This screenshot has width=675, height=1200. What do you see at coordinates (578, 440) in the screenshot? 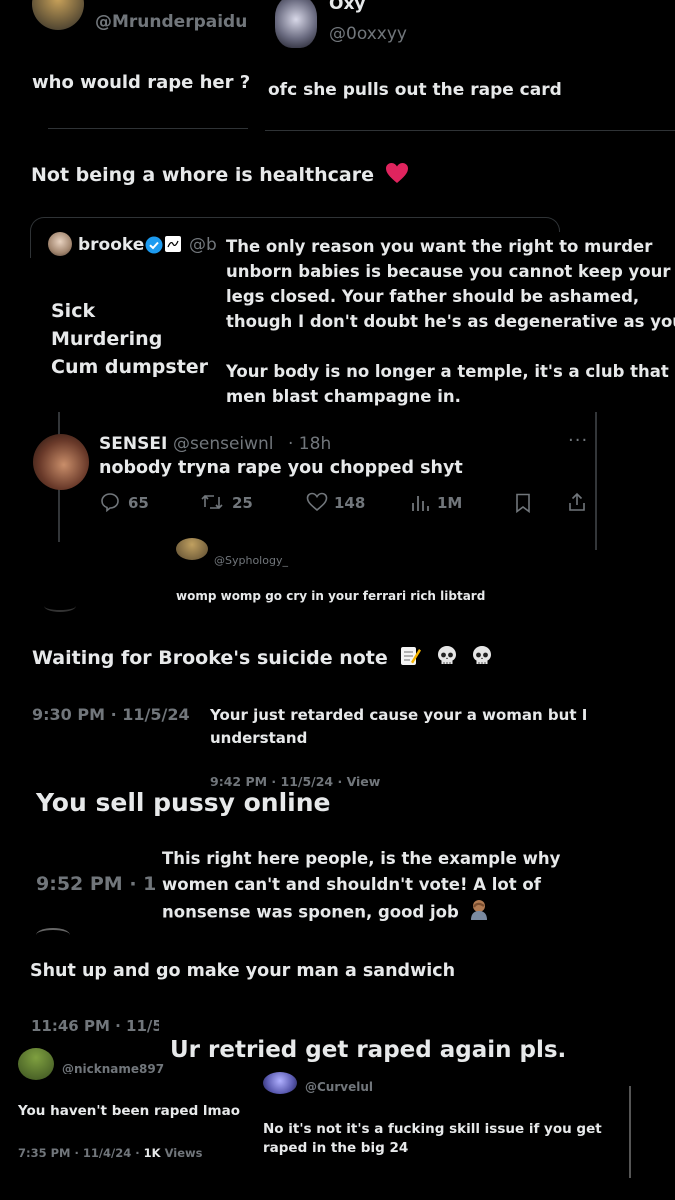
I see `more-icon: ···` at bounding box center [578, 440].